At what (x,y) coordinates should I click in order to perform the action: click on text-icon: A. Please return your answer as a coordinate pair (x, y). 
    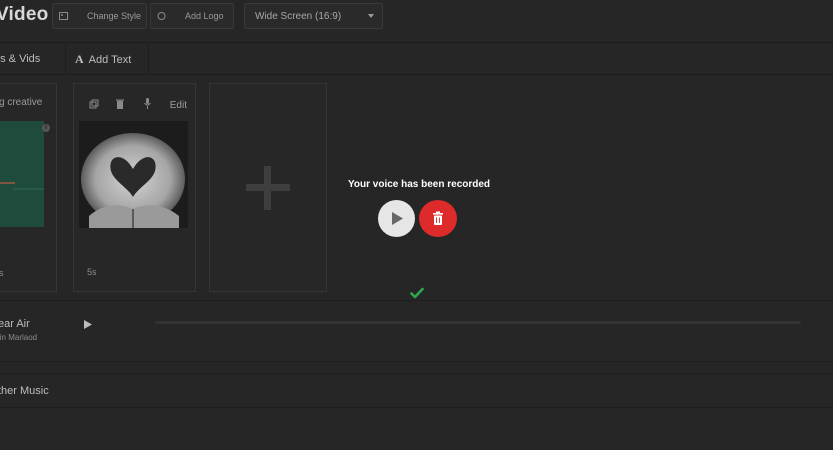
    Looking at the image, I should click on (79, 59).